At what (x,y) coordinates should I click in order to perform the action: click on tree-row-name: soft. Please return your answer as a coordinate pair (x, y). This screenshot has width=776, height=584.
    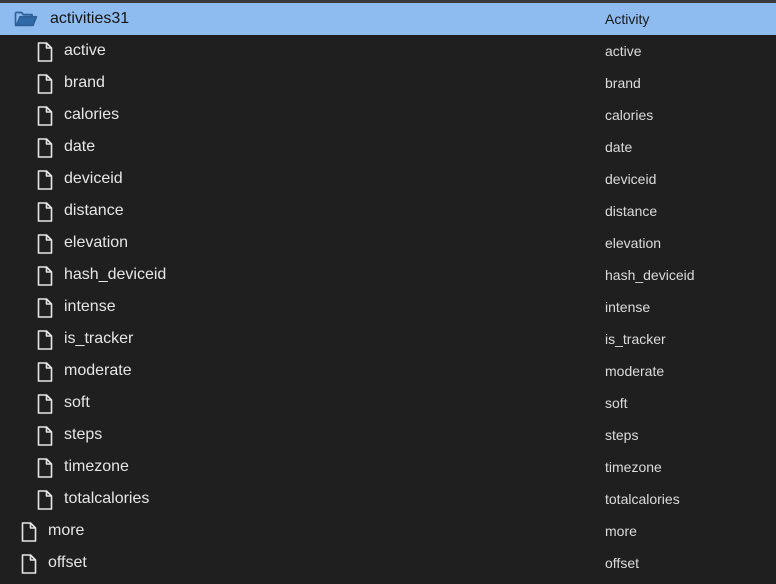
    Looking at the image, I should click on (77, 402).